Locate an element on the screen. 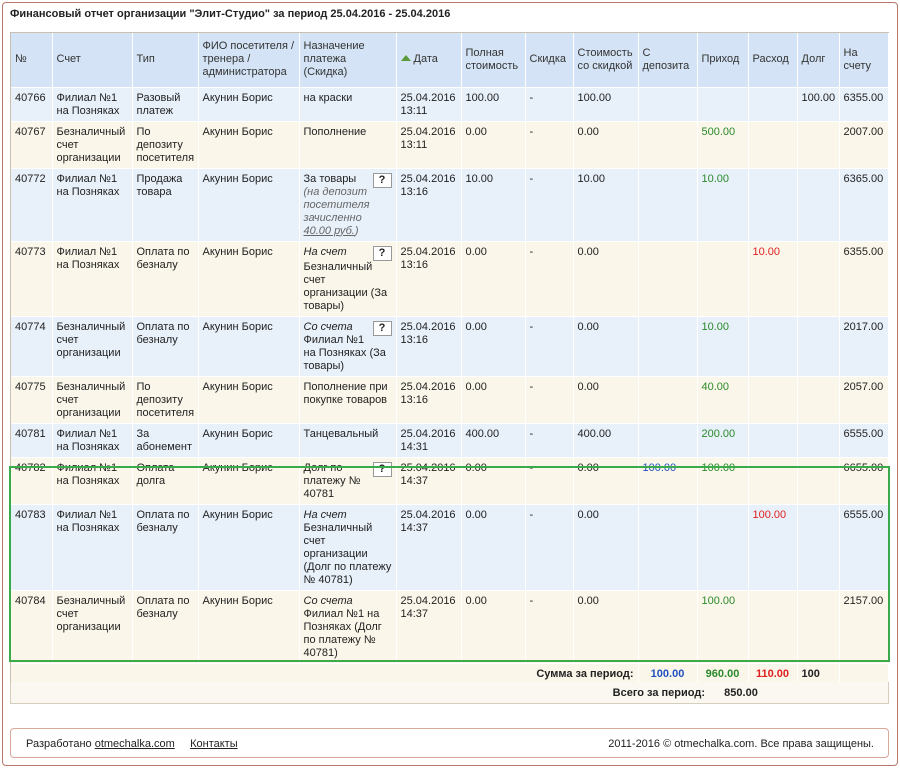 This screenshot has height=768, width=900. summary-deposit: 100.00 is located at coordinates (668, 674).